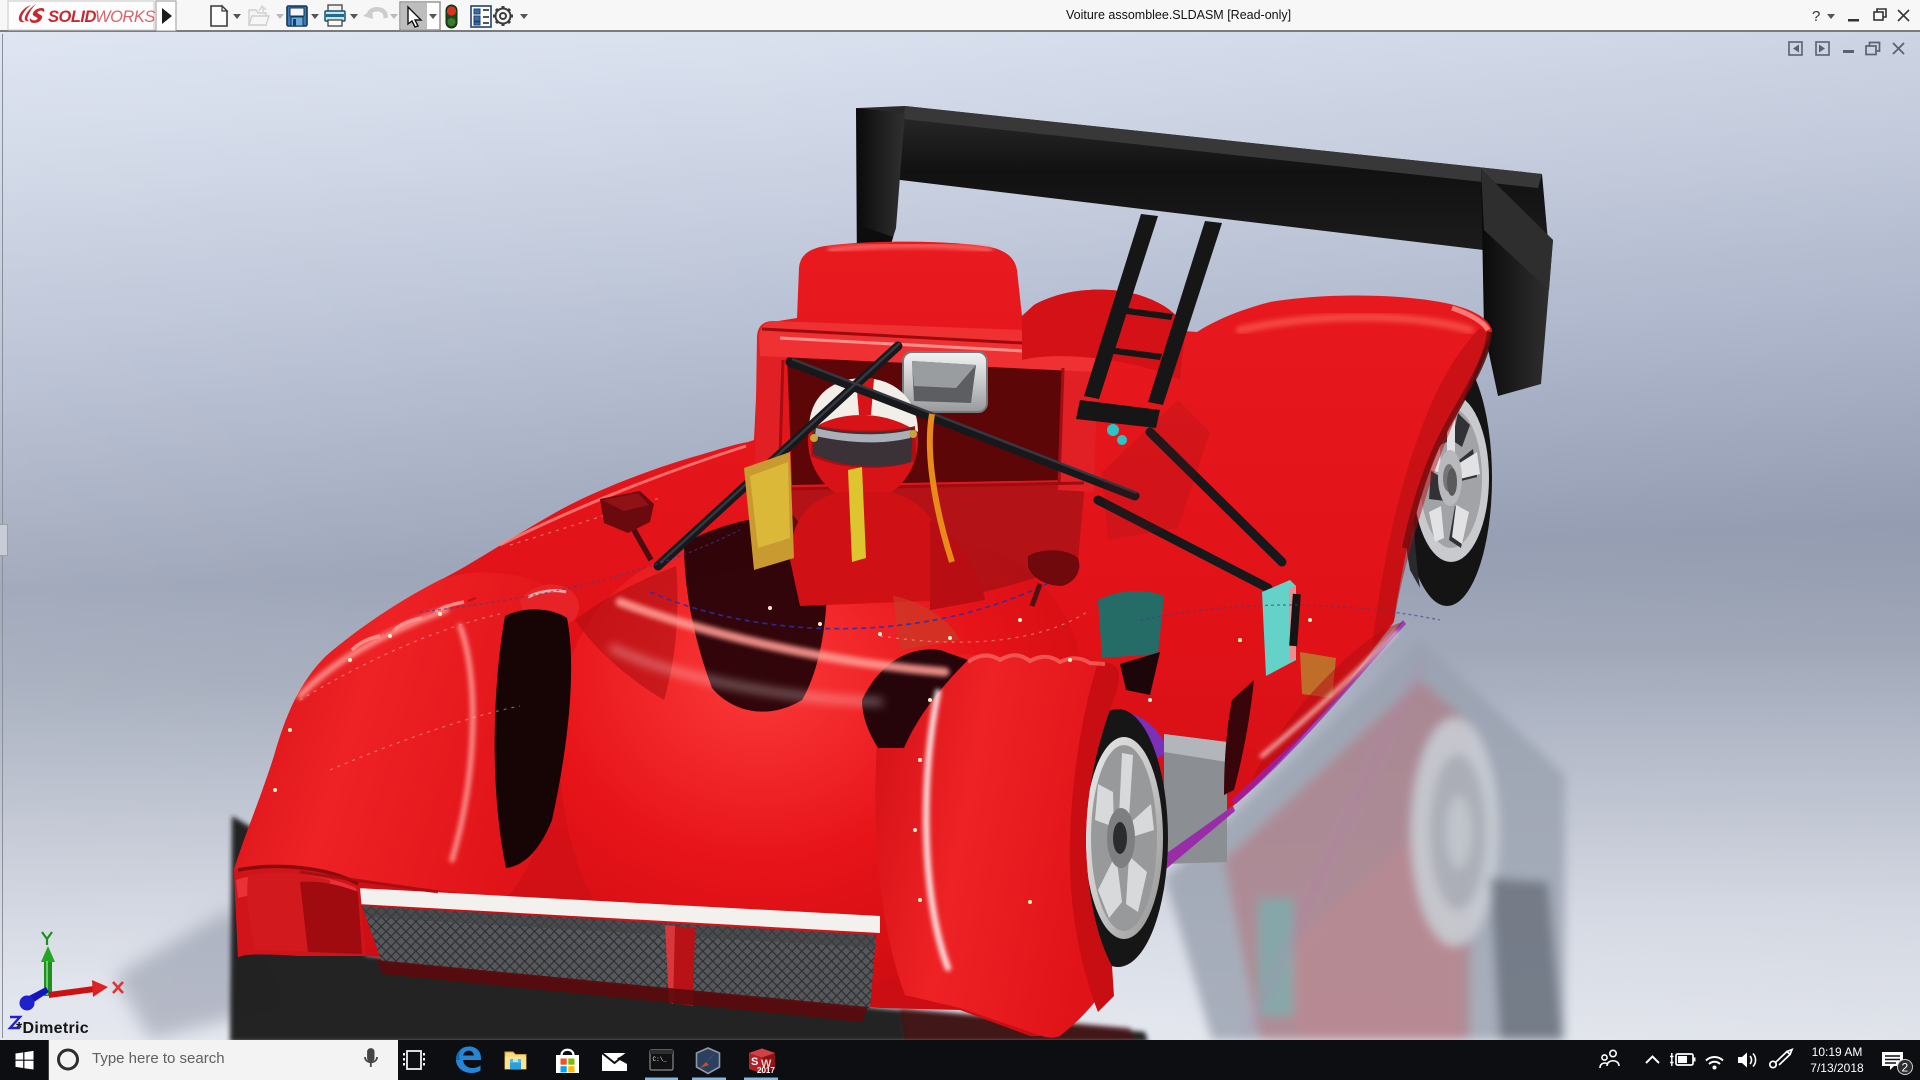  I want to click on svg-text: WORKS, so click(125, 17).